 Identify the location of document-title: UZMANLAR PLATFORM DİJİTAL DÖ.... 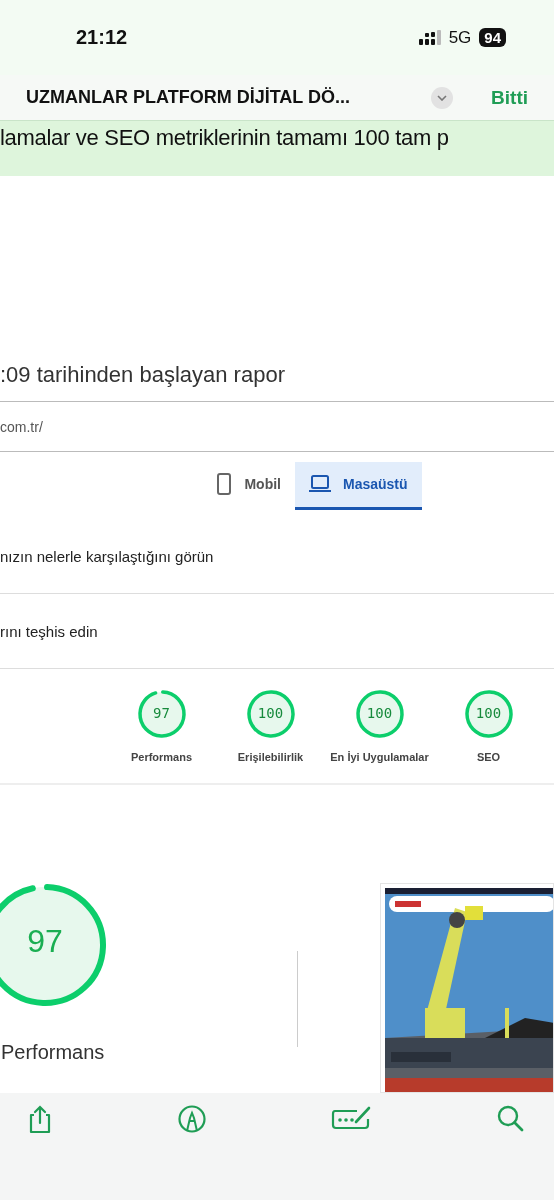
(188, 97).